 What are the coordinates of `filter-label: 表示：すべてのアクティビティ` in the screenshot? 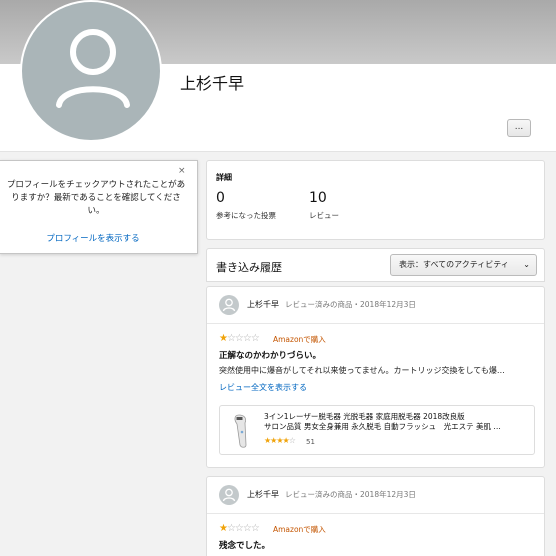 It's located at (454, 264).